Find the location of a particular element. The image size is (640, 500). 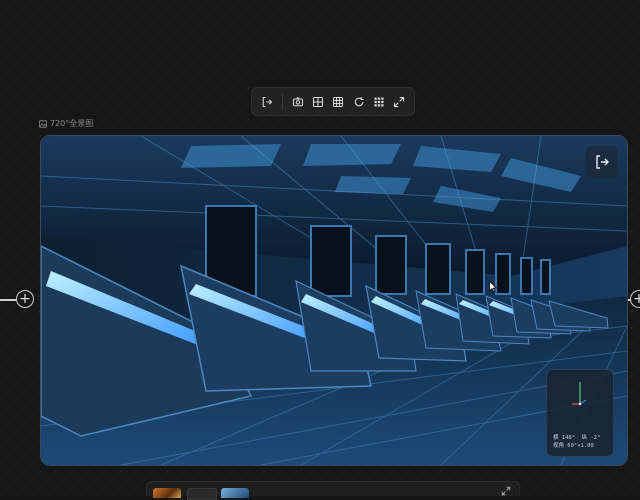

right-add-handle: + is located at coordinates (635, 299).